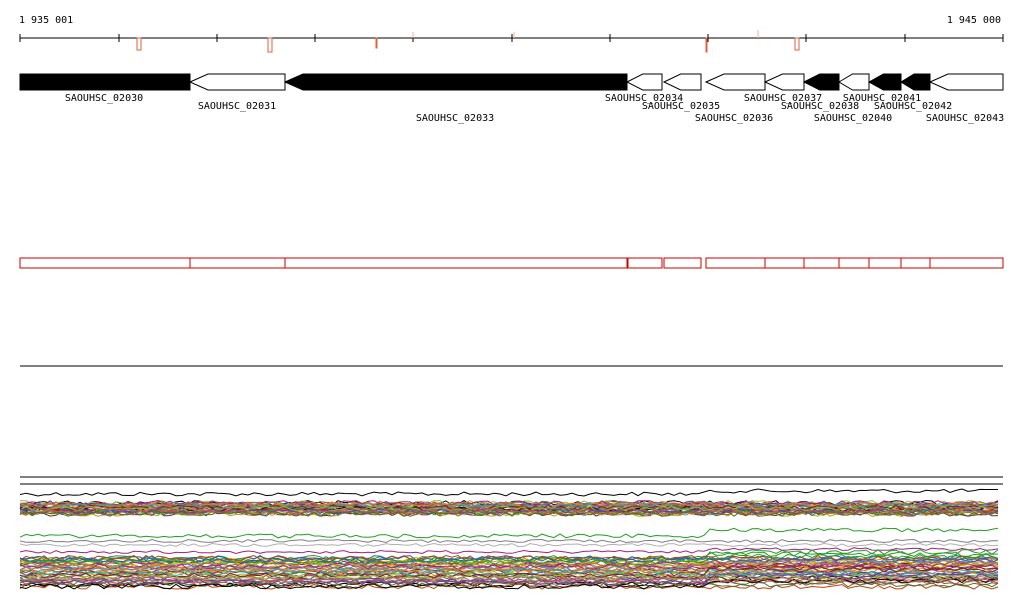 The image size is (1024, 611). I want to click on gene-label: SAOUHSC_02042, so click(913, 106).